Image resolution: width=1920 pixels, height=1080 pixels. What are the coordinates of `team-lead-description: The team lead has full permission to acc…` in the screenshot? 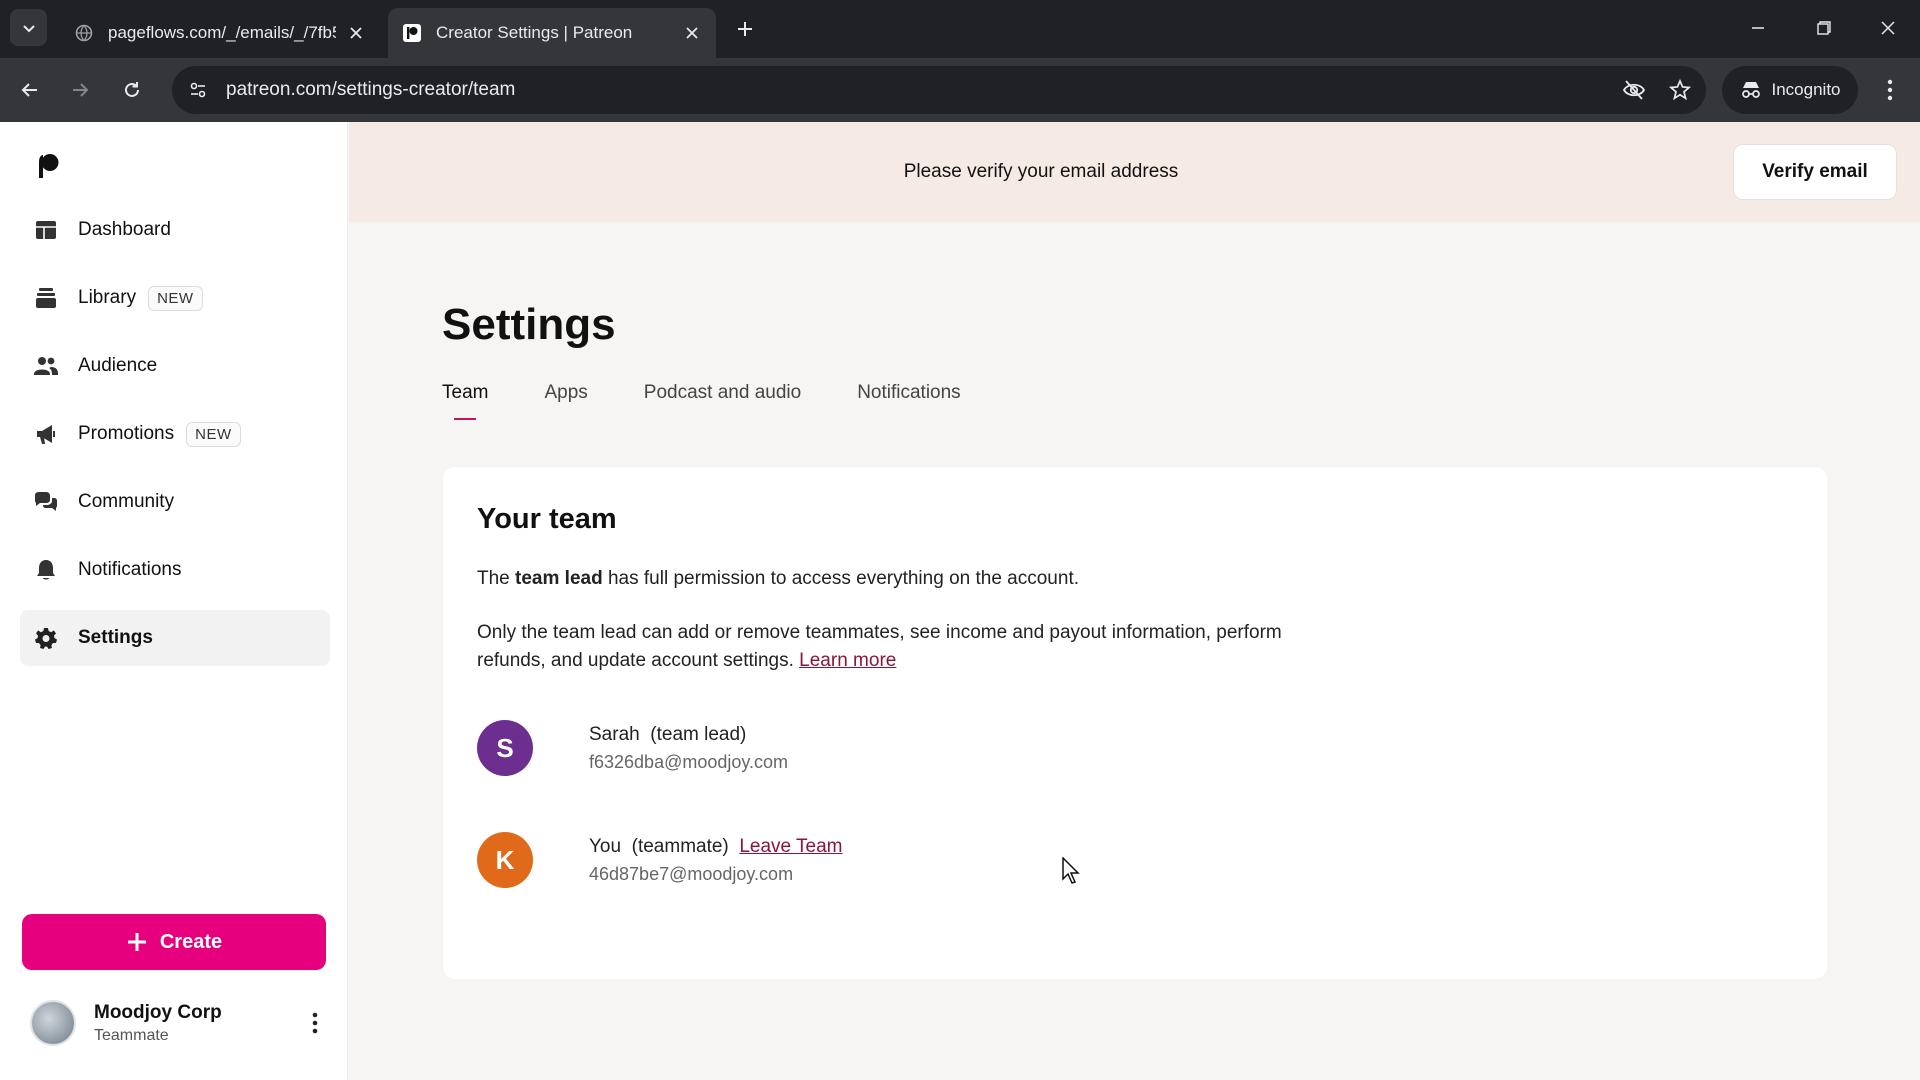 It's located at (778, 579).